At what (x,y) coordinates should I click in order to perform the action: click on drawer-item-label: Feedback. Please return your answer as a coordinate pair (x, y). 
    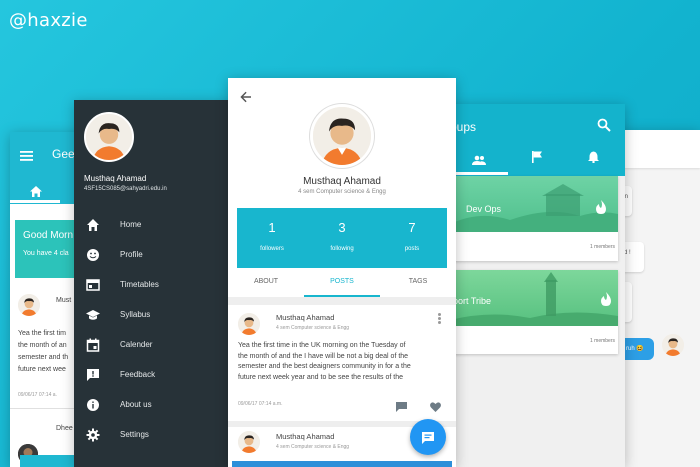
    Looking at the image, I should click on (138, 374).